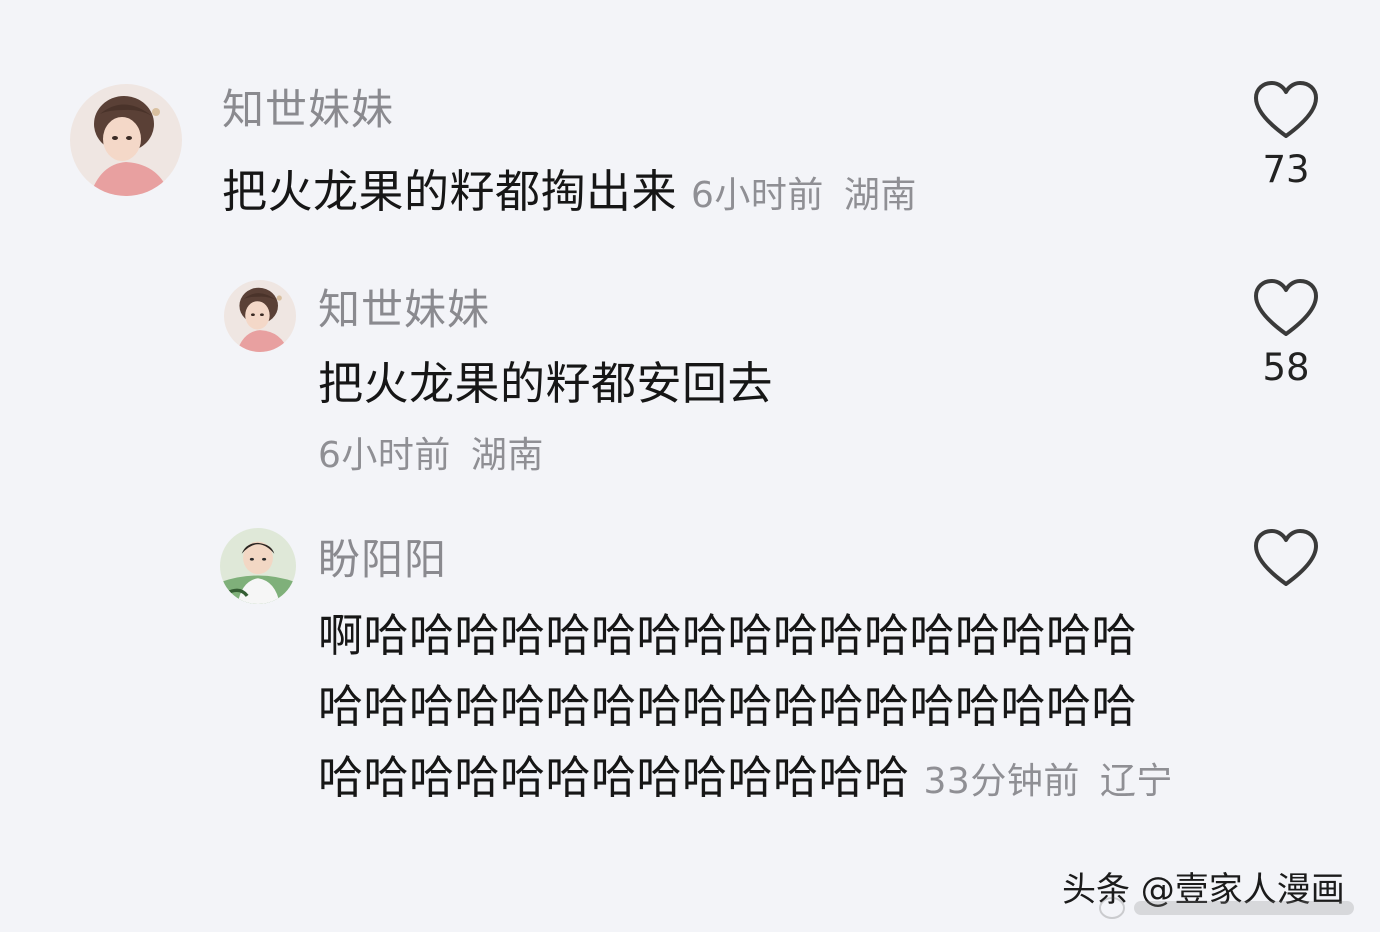 The image size is (1380, 932). I want to click on like-button: 73, so click(1286, 135).